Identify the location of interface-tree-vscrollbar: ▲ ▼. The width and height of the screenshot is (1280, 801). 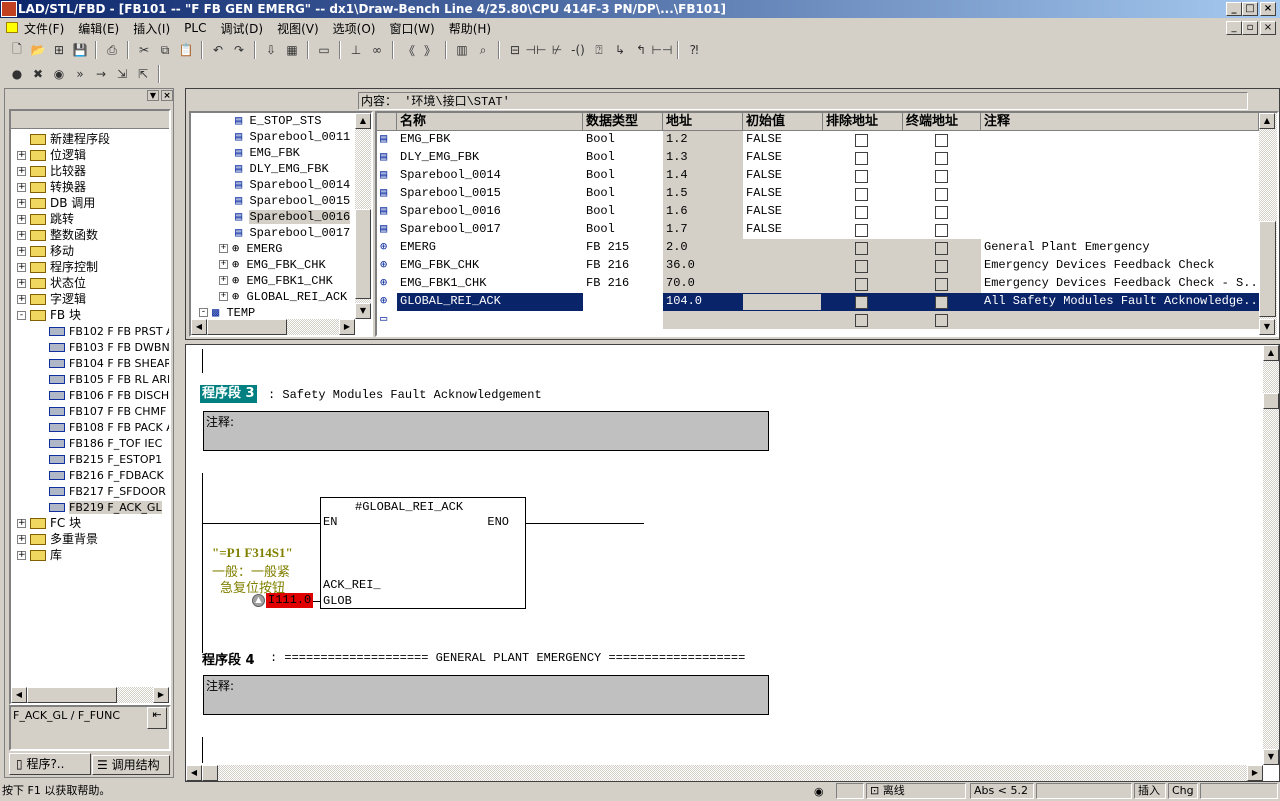
(363, 216).